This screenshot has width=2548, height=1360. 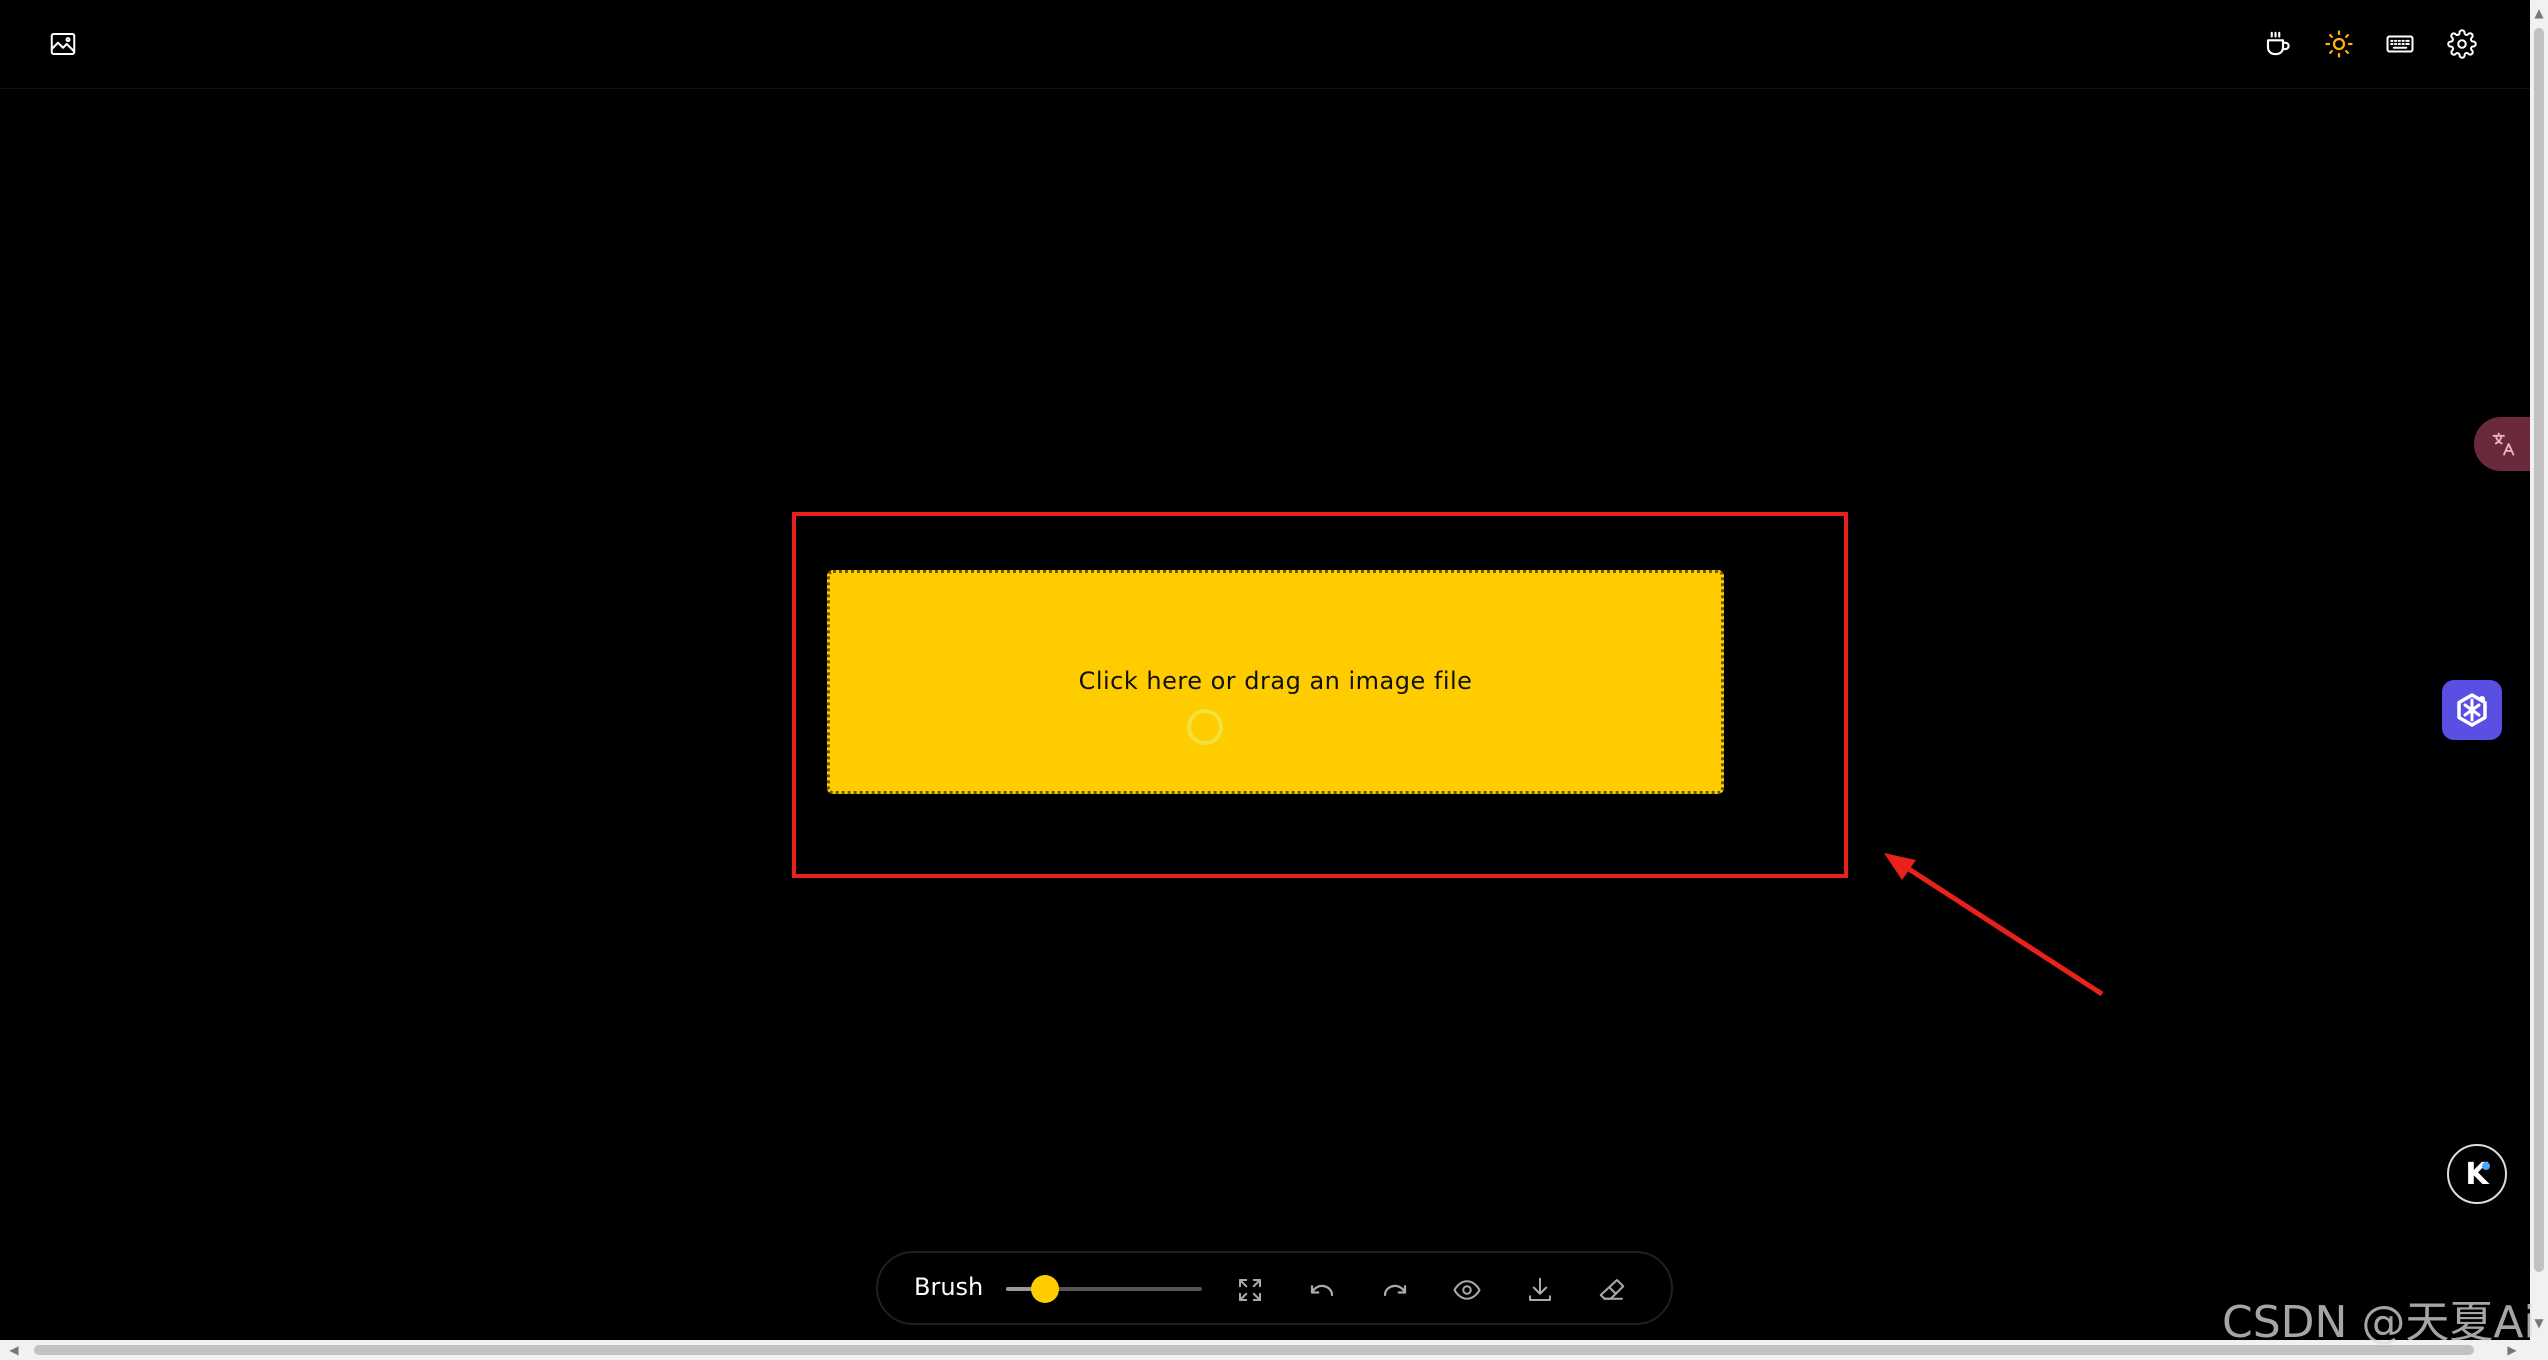 I want to click on sun-icon, so click(x=2339, y=44).